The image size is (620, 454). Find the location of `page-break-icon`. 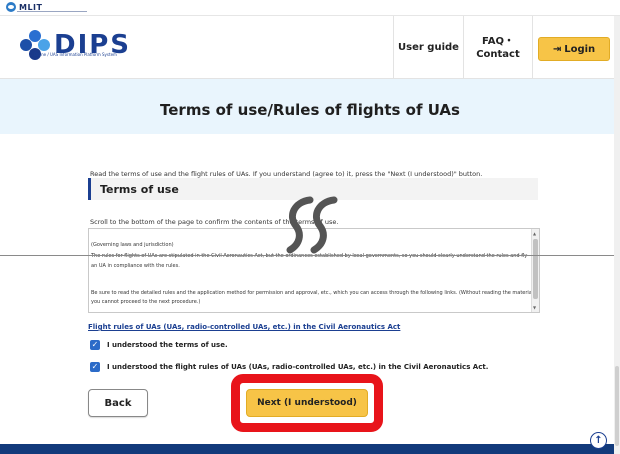

page-break-icon is located at coordinates (312, 225).